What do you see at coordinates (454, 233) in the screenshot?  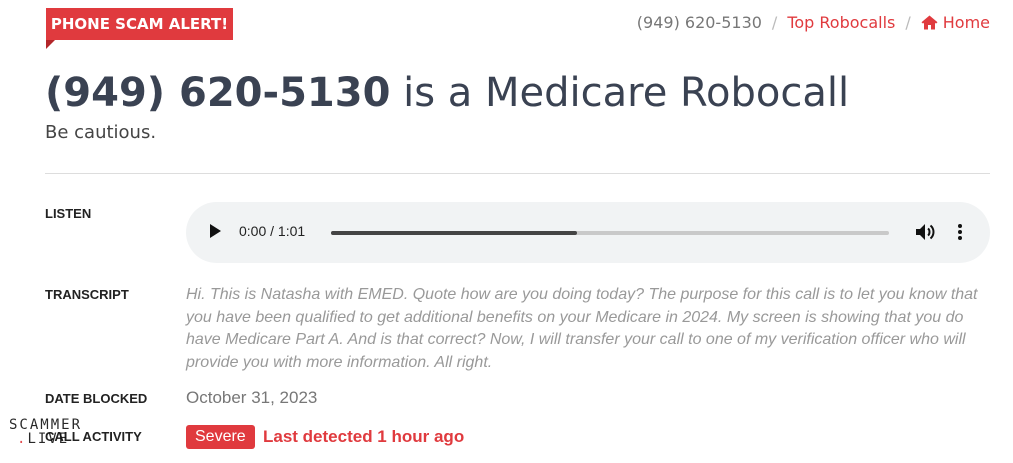 I see `audio-progress-fill` at bounding box center [454, 233].